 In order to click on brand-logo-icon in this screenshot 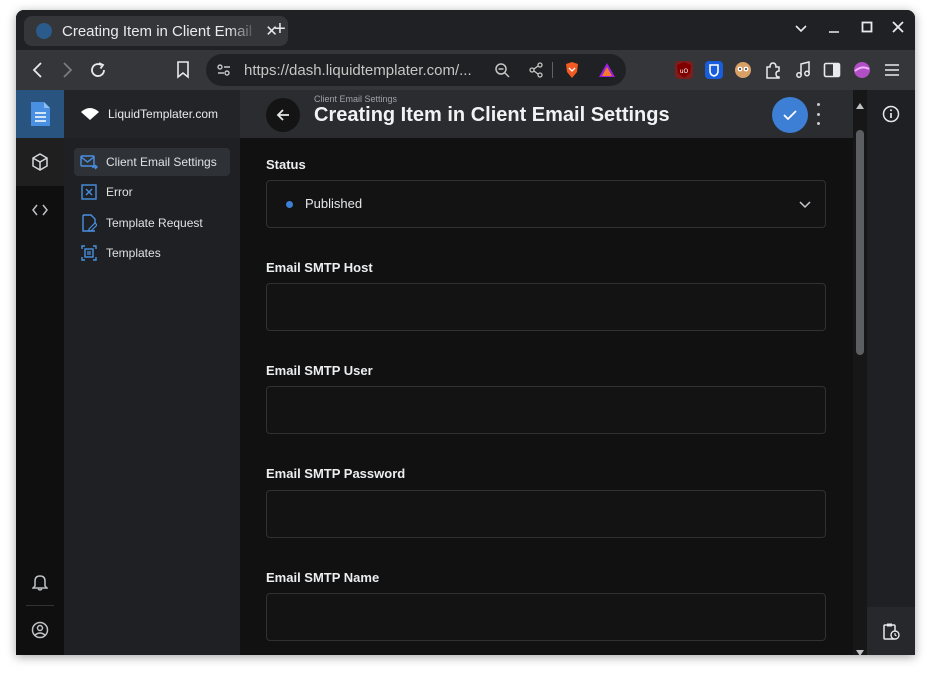, I will do `click(90, 114)`.